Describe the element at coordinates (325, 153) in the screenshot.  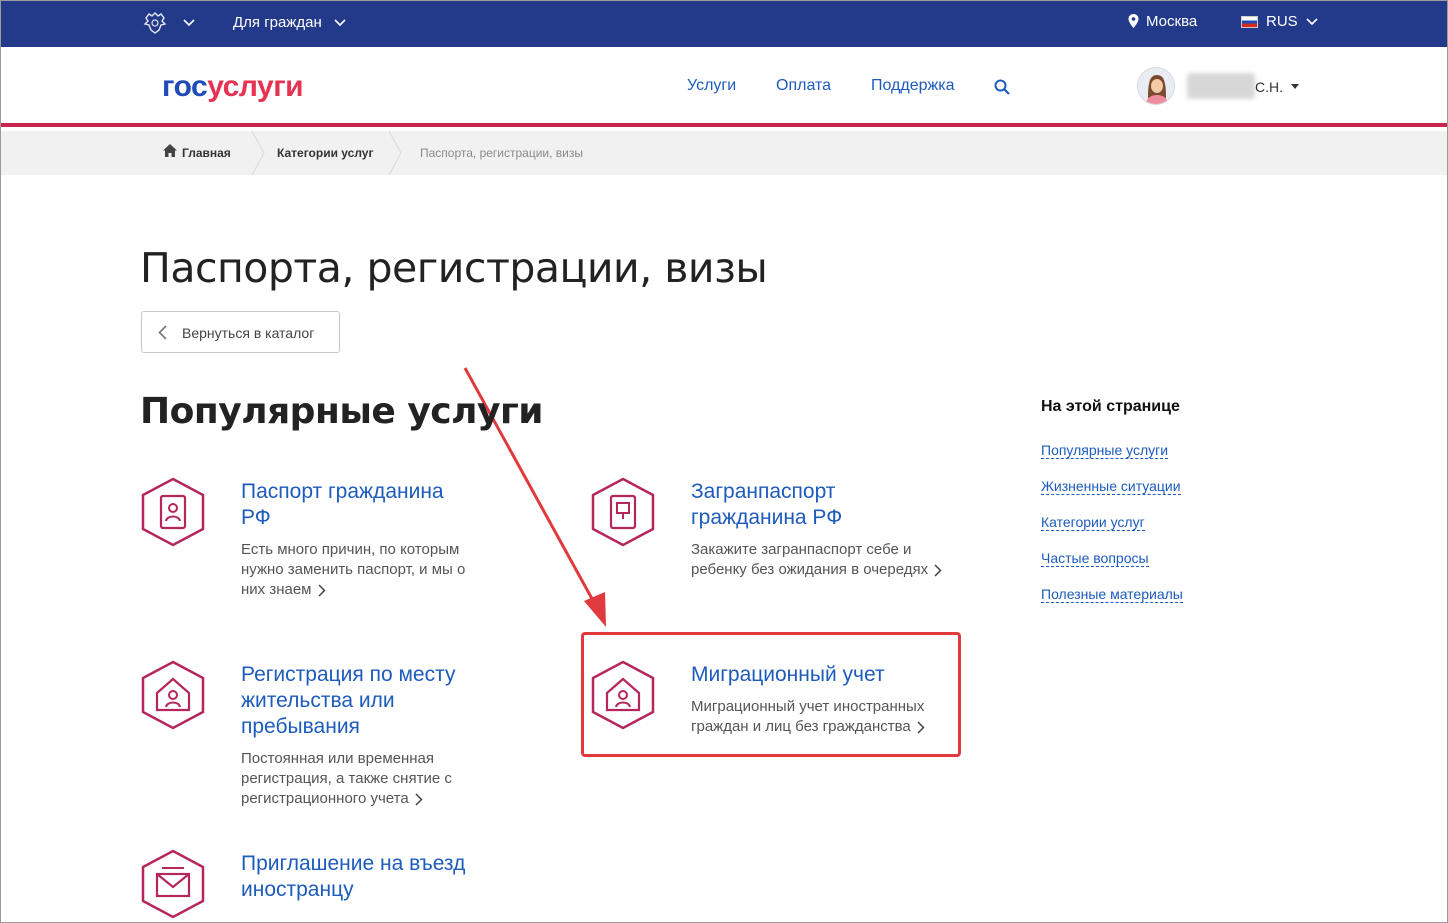
I see `breadcrumb-categories: Категории услуг` at that location.